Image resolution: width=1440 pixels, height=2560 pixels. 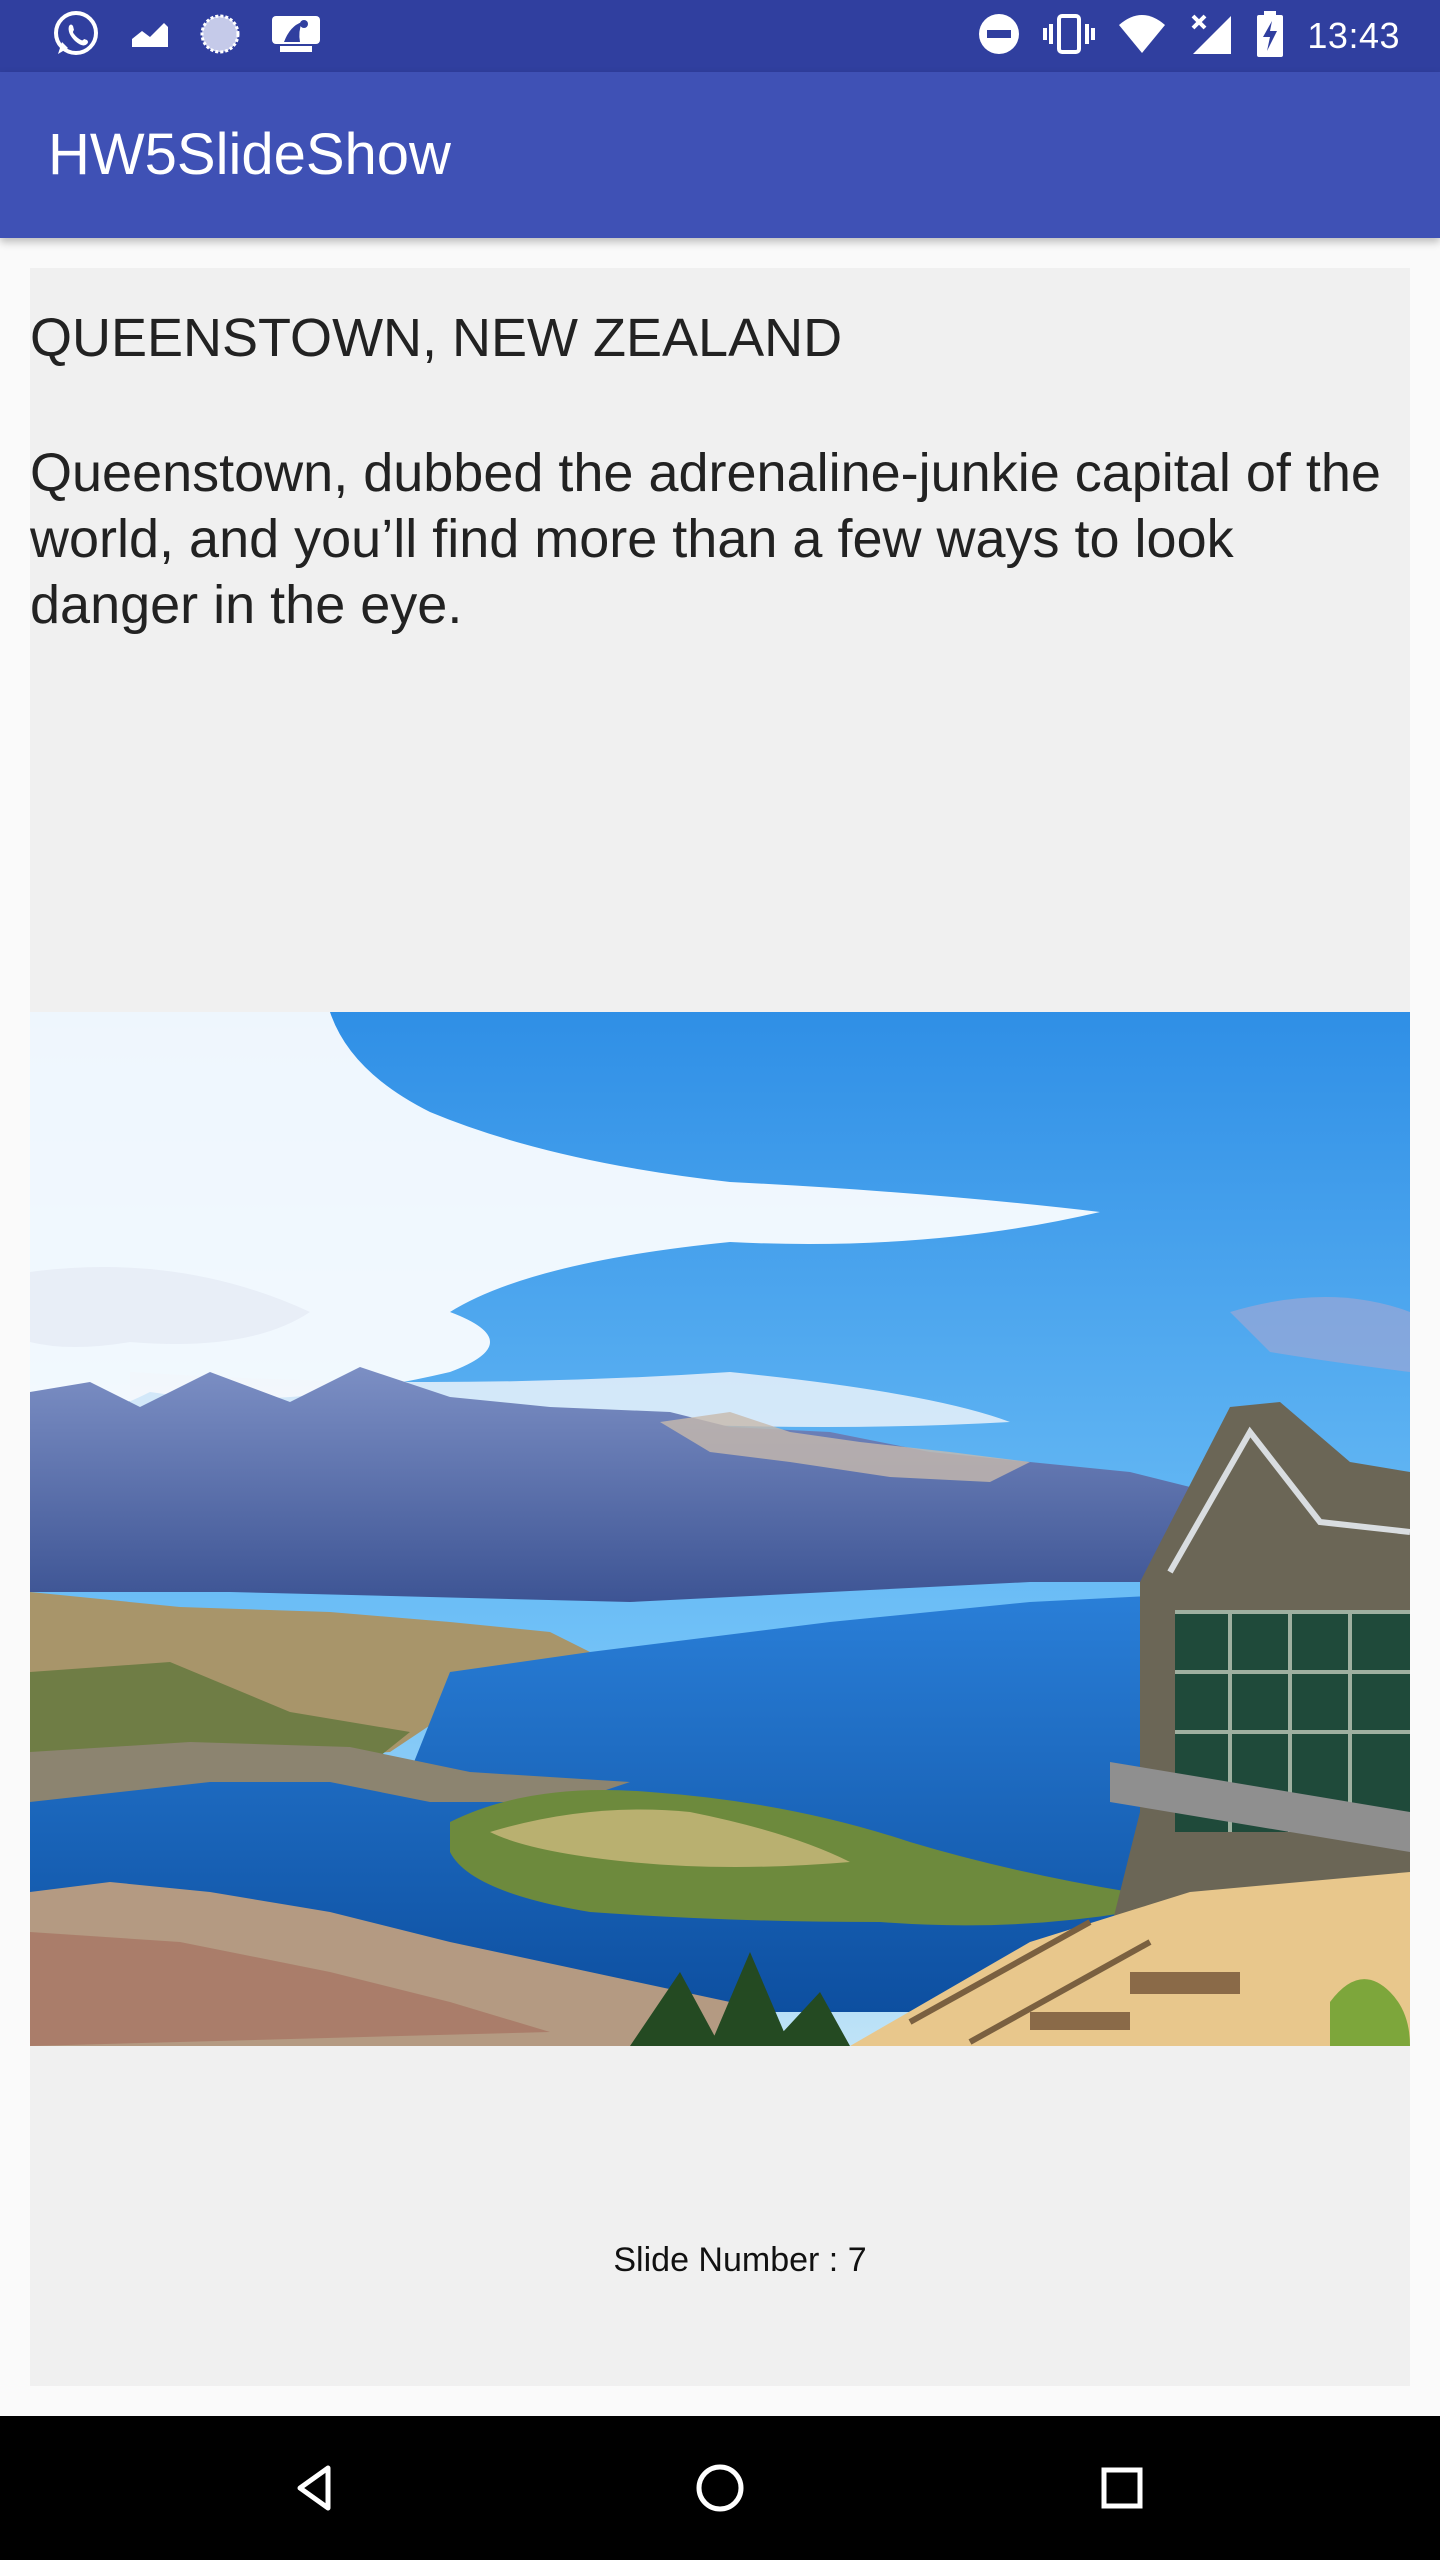 I want to click on whatsapp-icon, so click(x=76, y=36).